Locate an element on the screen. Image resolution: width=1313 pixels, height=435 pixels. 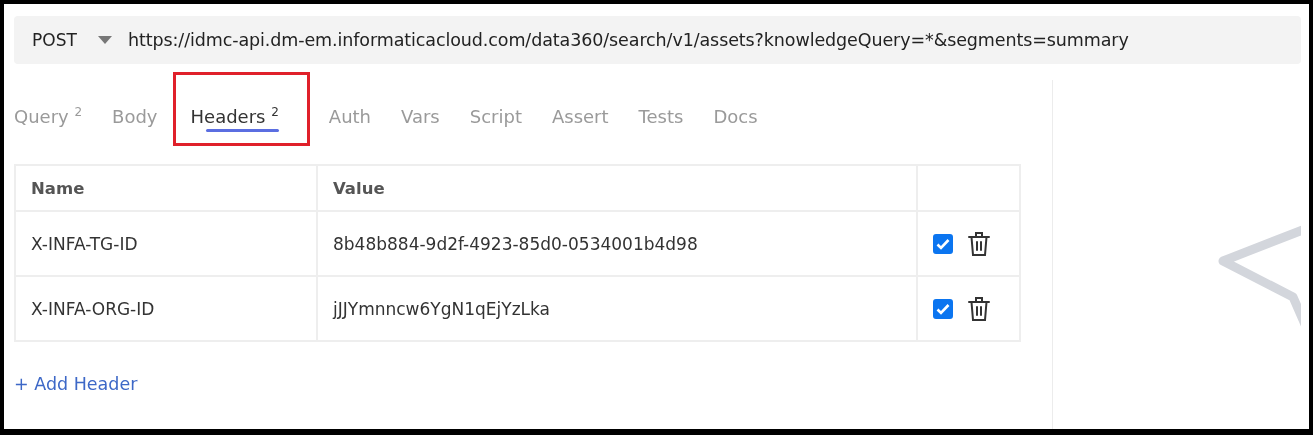
tab: Query $^{2}$ is located at coordinates (56, 109).